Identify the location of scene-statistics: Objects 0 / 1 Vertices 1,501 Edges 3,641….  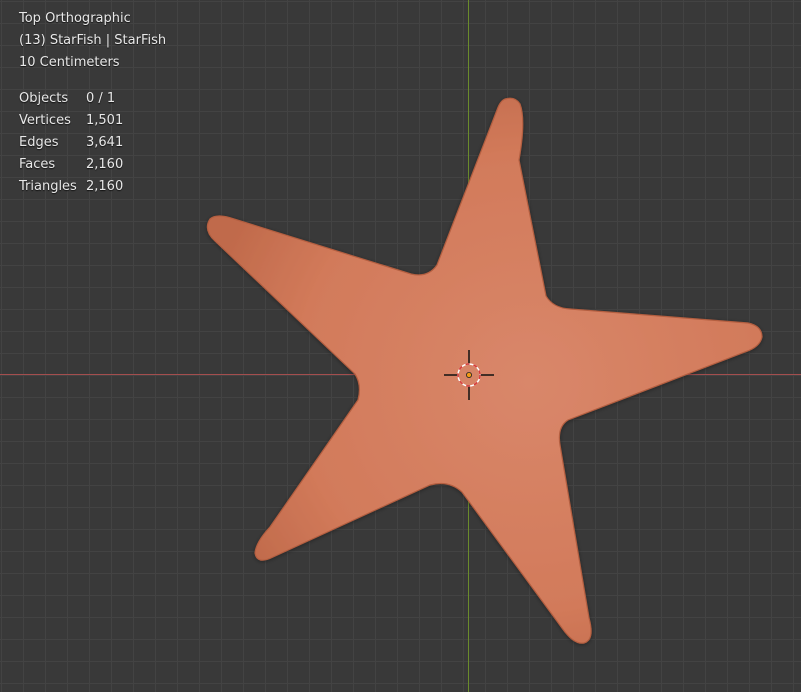
(92, 143).